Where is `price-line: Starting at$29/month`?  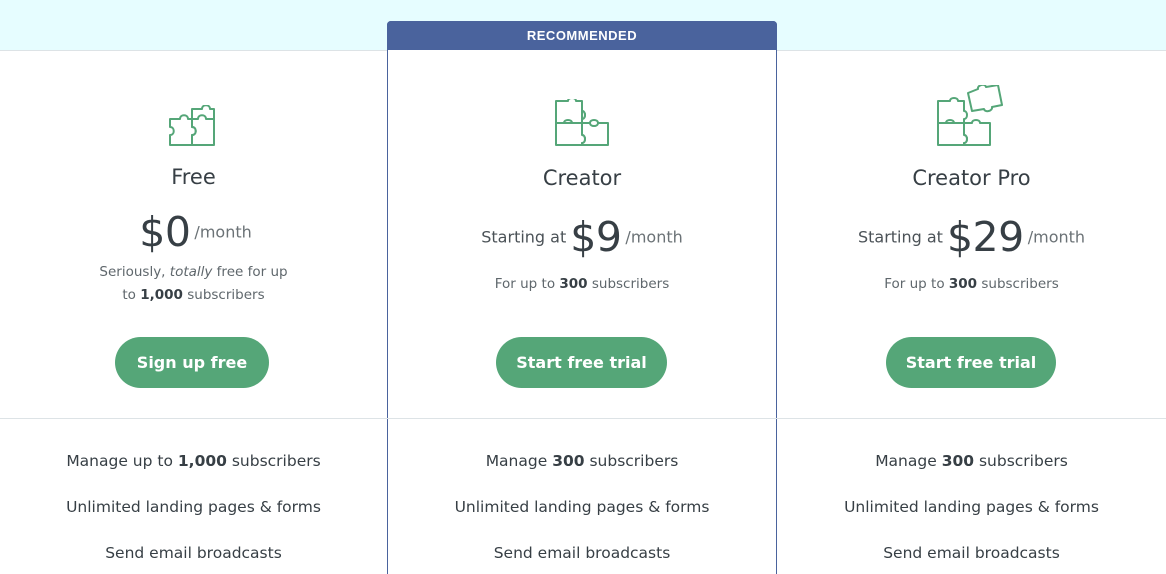 price-line: Starting at$29/month is located at coordinates (971, 237).